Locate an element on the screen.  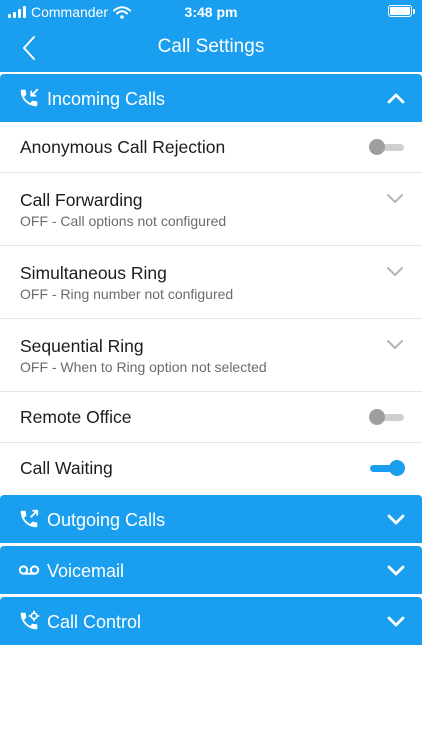
setting-title: Simultaneous Ring is located at coordinates (93, 273).